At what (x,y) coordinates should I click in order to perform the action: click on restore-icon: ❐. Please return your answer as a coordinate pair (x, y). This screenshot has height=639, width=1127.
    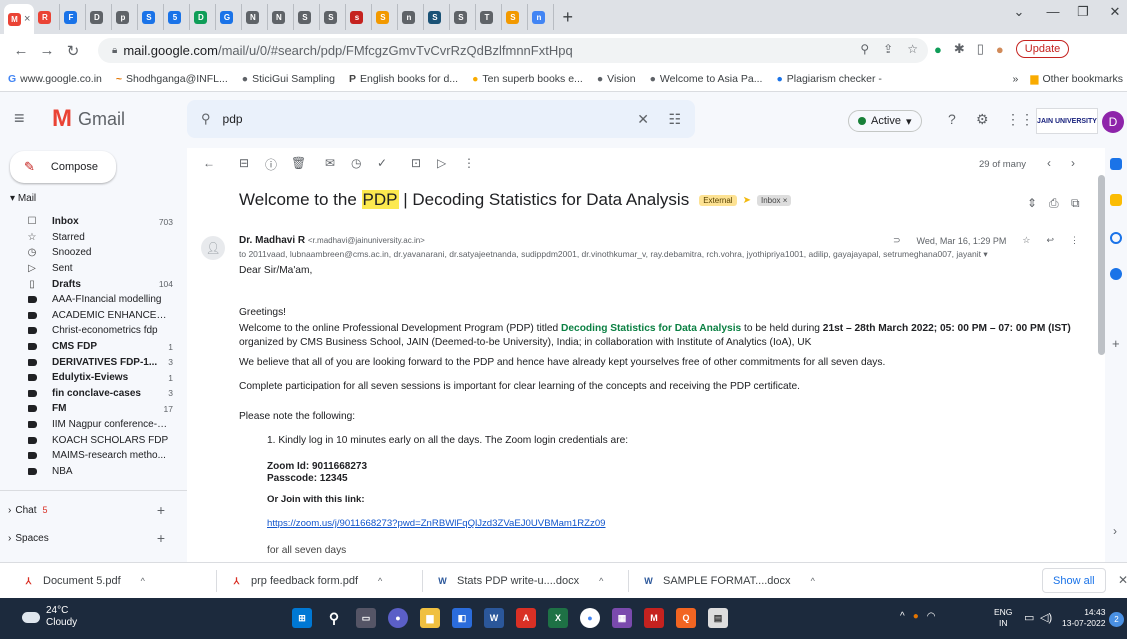
    Looking at the image, I should click on (1083, 12).